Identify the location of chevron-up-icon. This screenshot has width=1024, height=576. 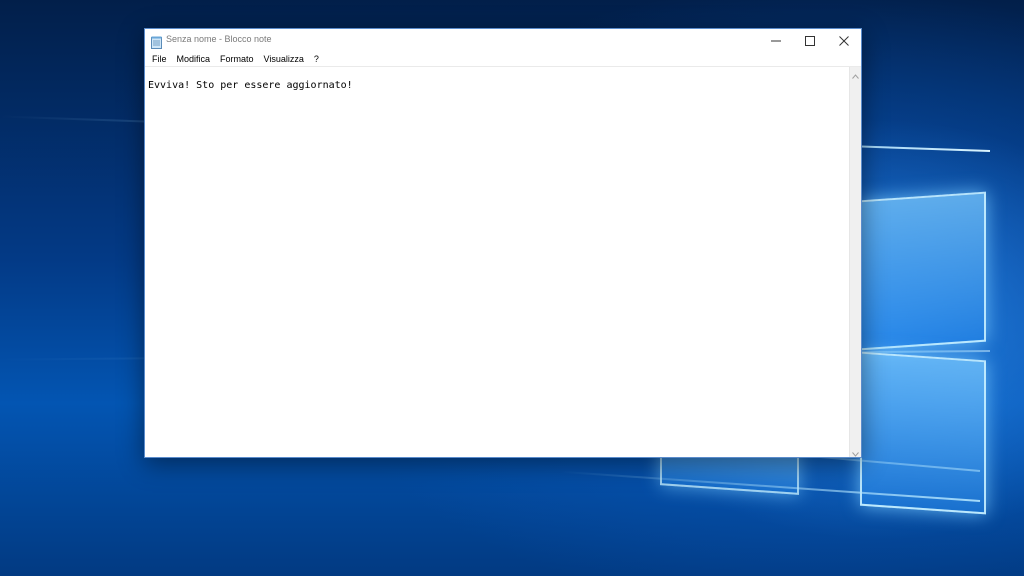
(855, 73).